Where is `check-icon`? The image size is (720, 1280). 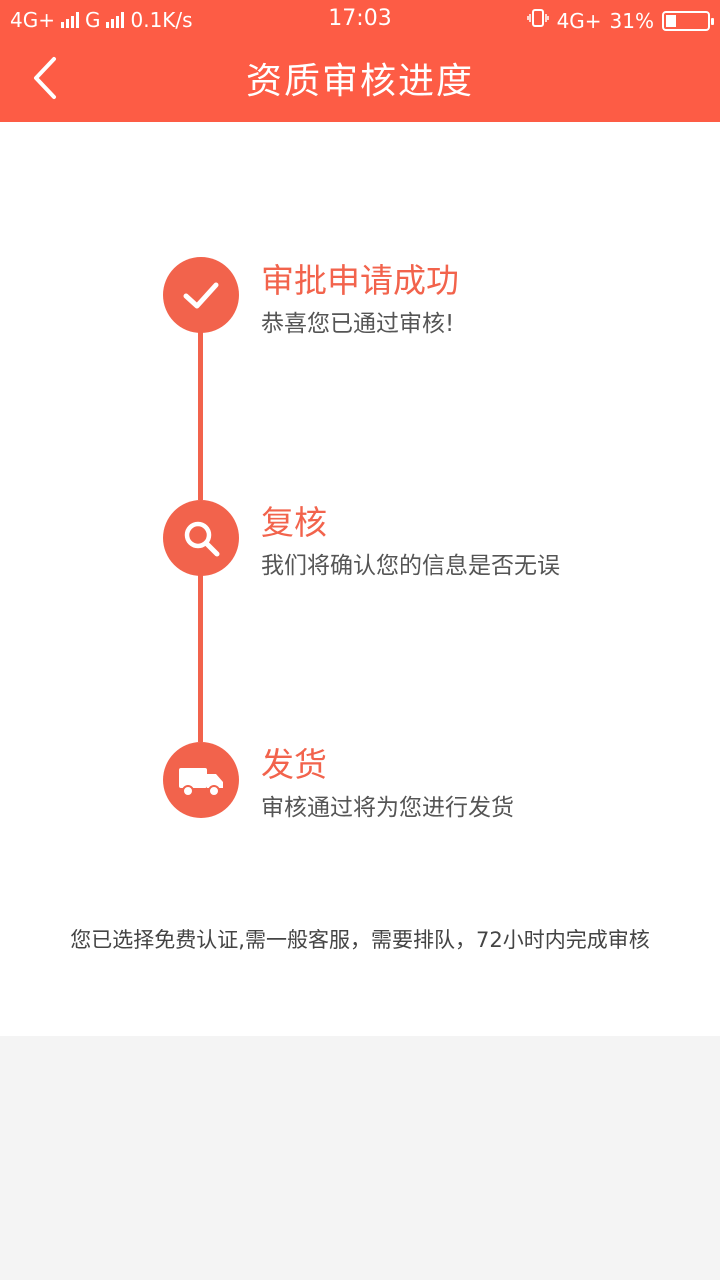 check-icon is located at coordinates (201, 295).